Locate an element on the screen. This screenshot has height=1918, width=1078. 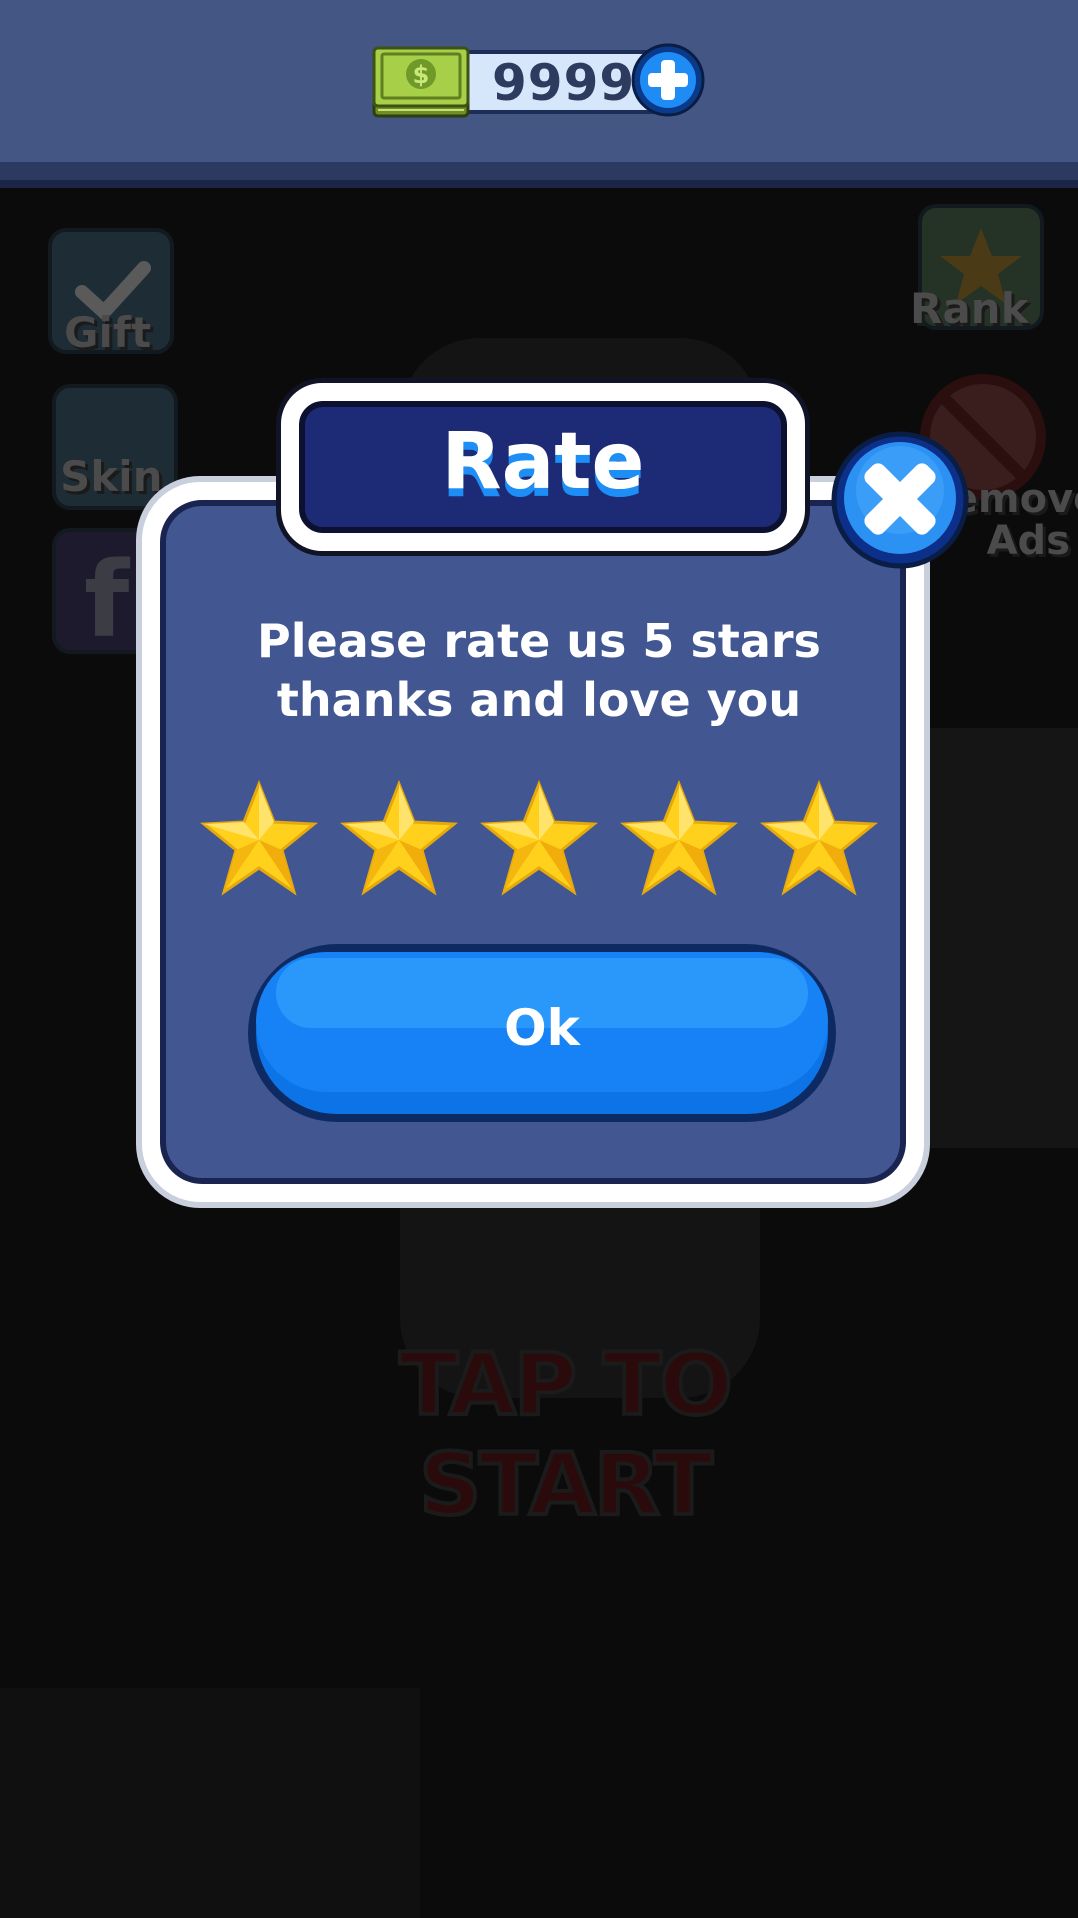
cash-stack-icon: $ is located at coordinates (421, 82).